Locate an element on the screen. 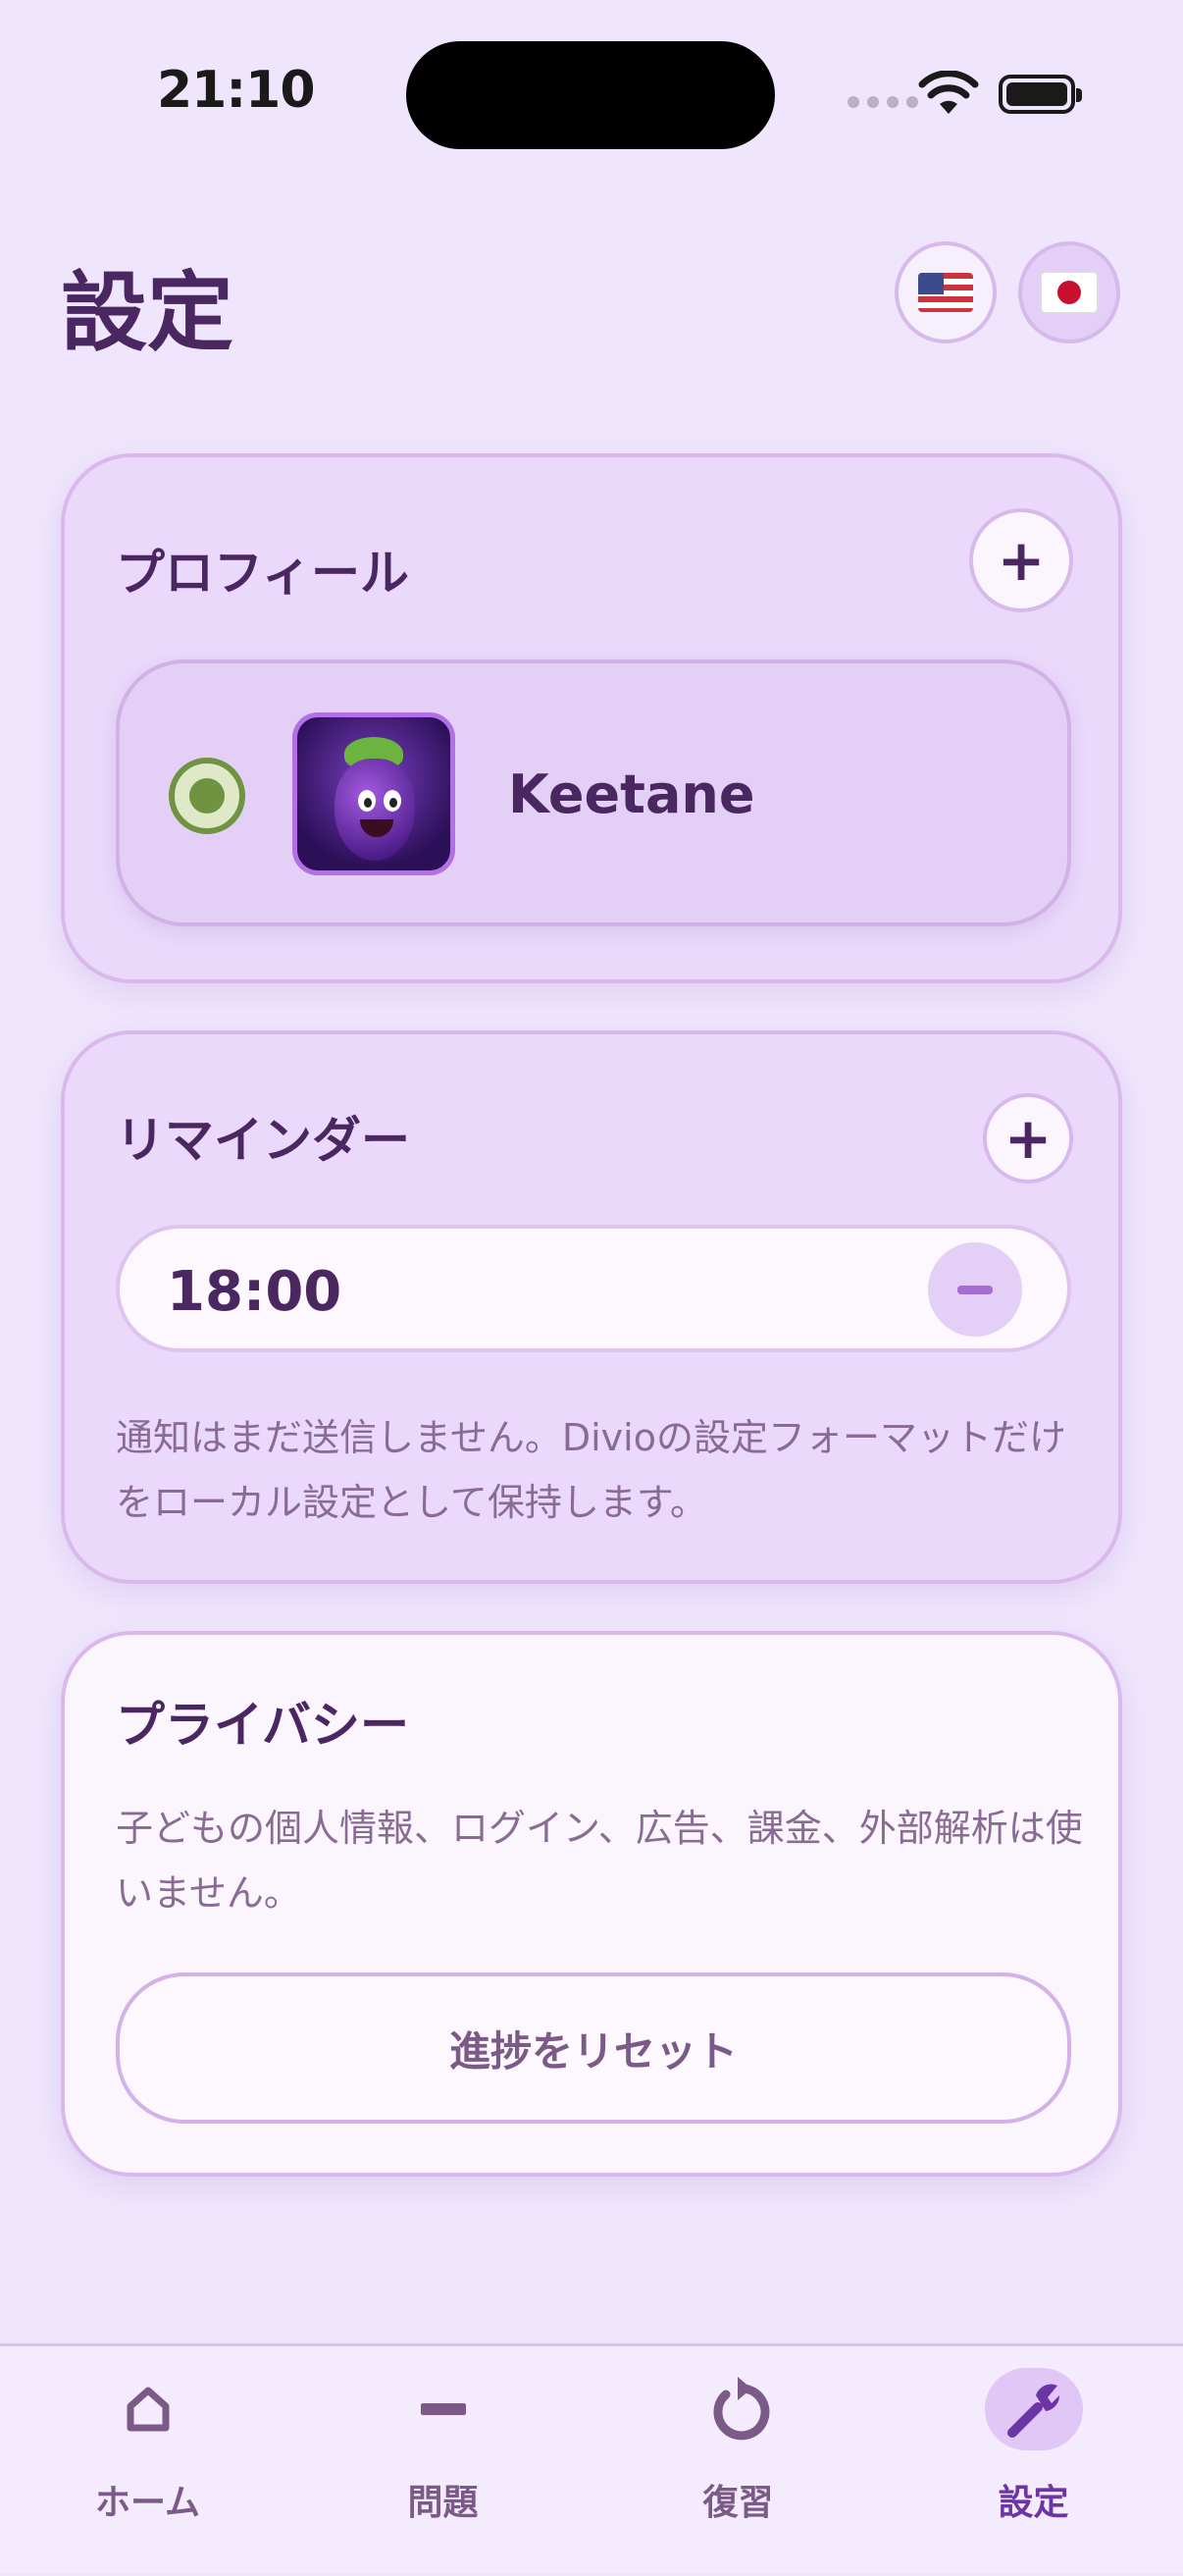 This screenshot has height=2576, width=1183. privacy-note: 子どもの個人情報、ログイン、広告、課金、外部解析は使いません。 is located at coordinates (600, 1861).